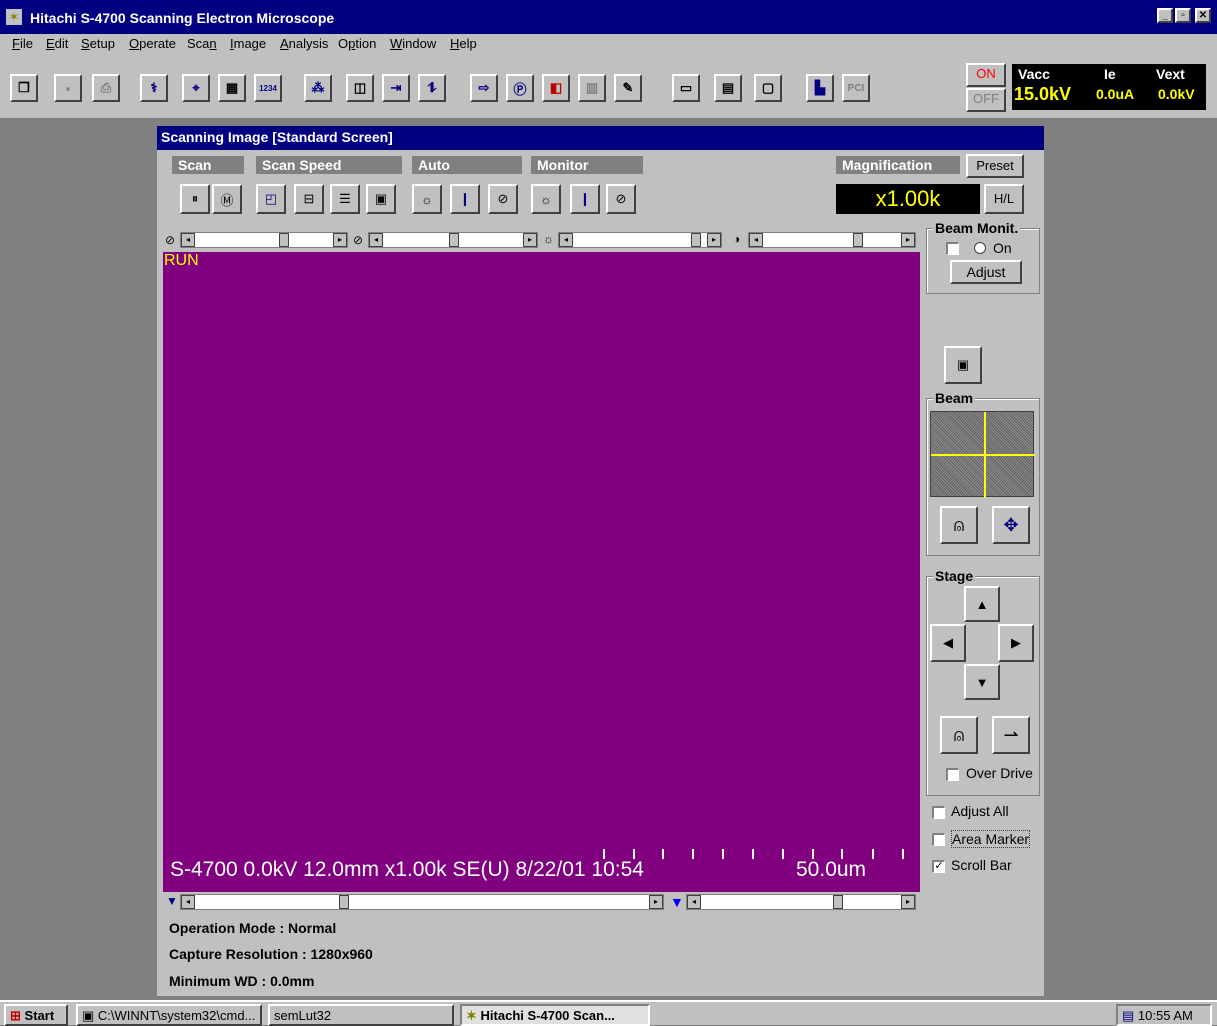 The image size is (1217, 1026). What do you see at coordinates (1165, 15) in the screenshot?
I see `minimize-button: _` at bounding box center [1165, 15].